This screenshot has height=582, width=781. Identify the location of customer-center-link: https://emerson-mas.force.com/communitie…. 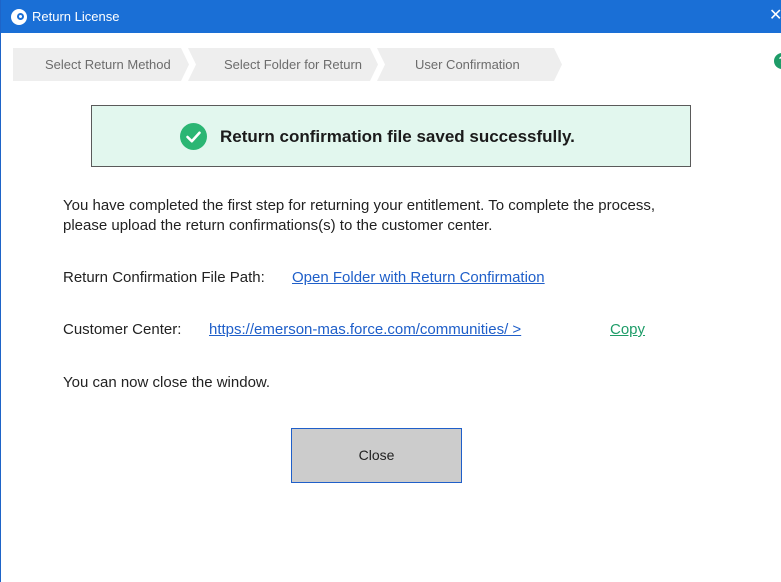
(365, 330).